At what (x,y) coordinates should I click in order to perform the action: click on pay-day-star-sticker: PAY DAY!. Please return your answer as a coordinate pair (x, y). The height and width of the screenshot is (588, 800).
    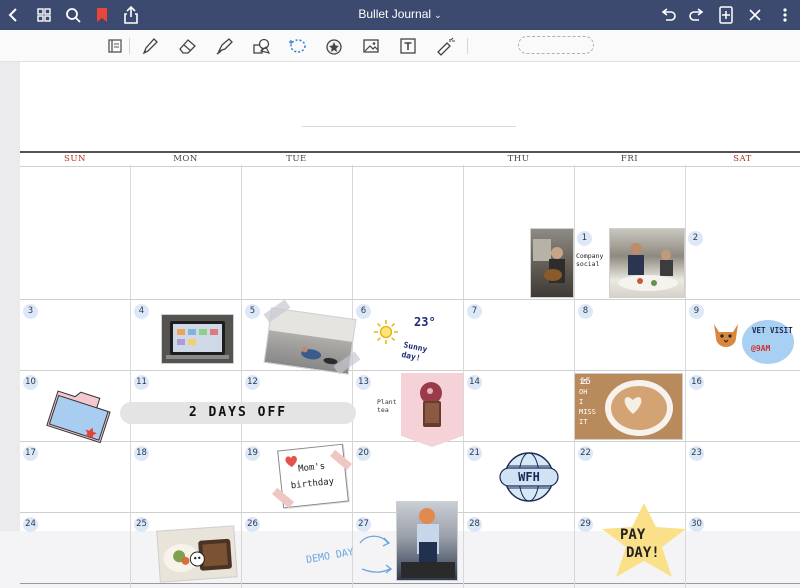
    Looking at the image, I should click on (644, 541).